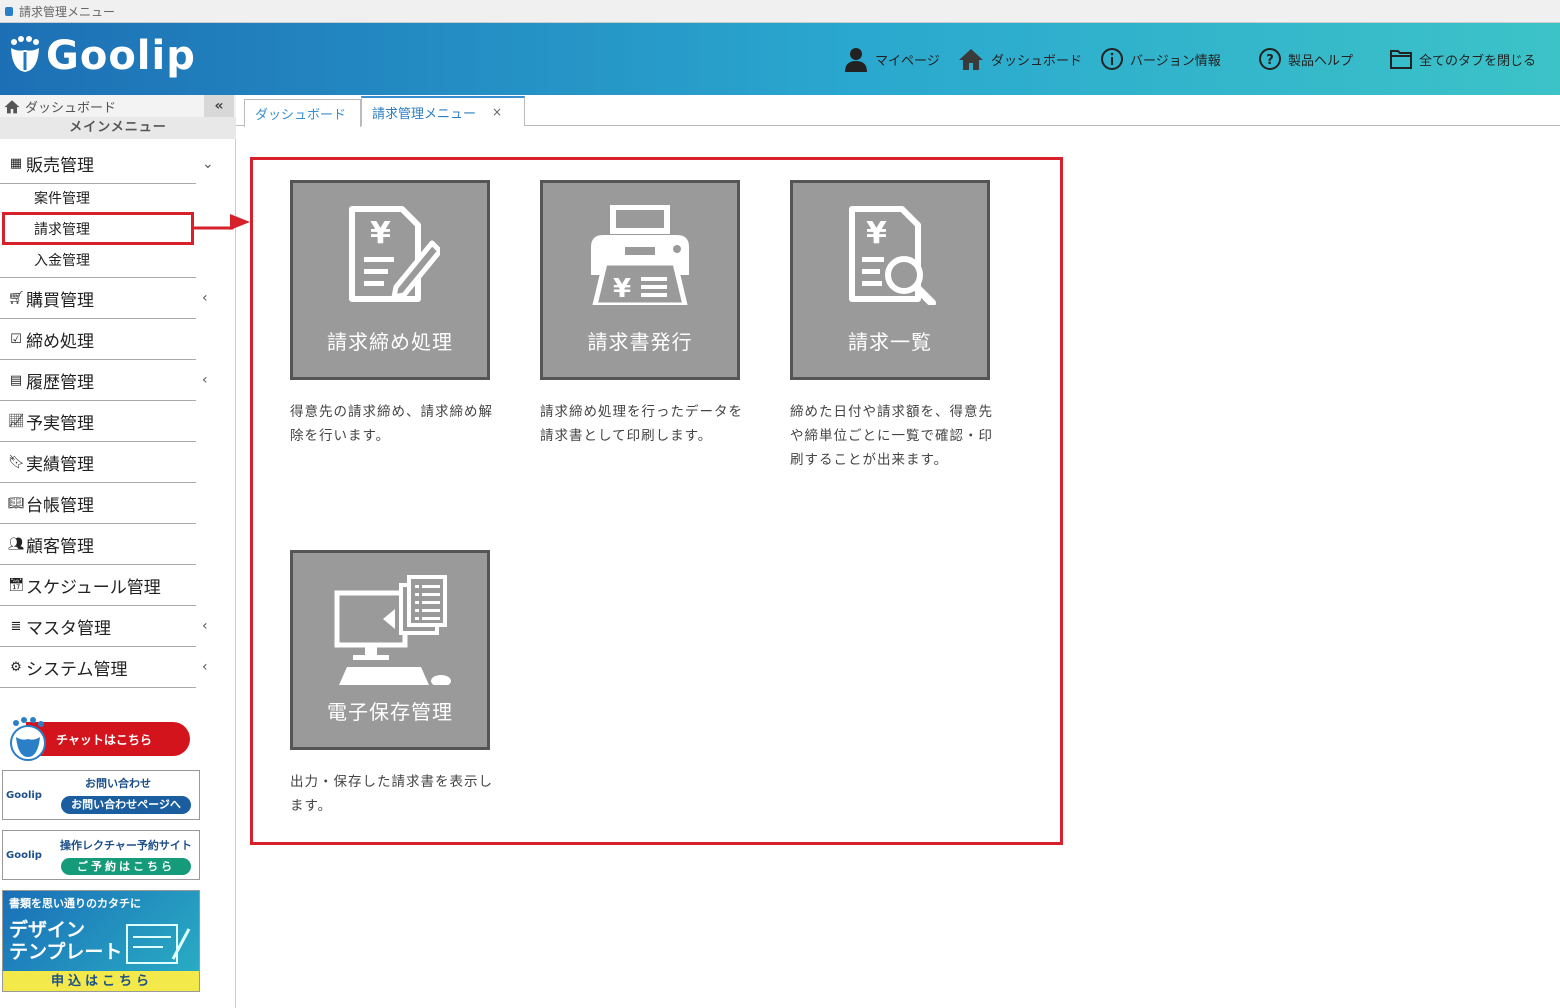  I want to click on help-icon: ?, so click(1270, 59).